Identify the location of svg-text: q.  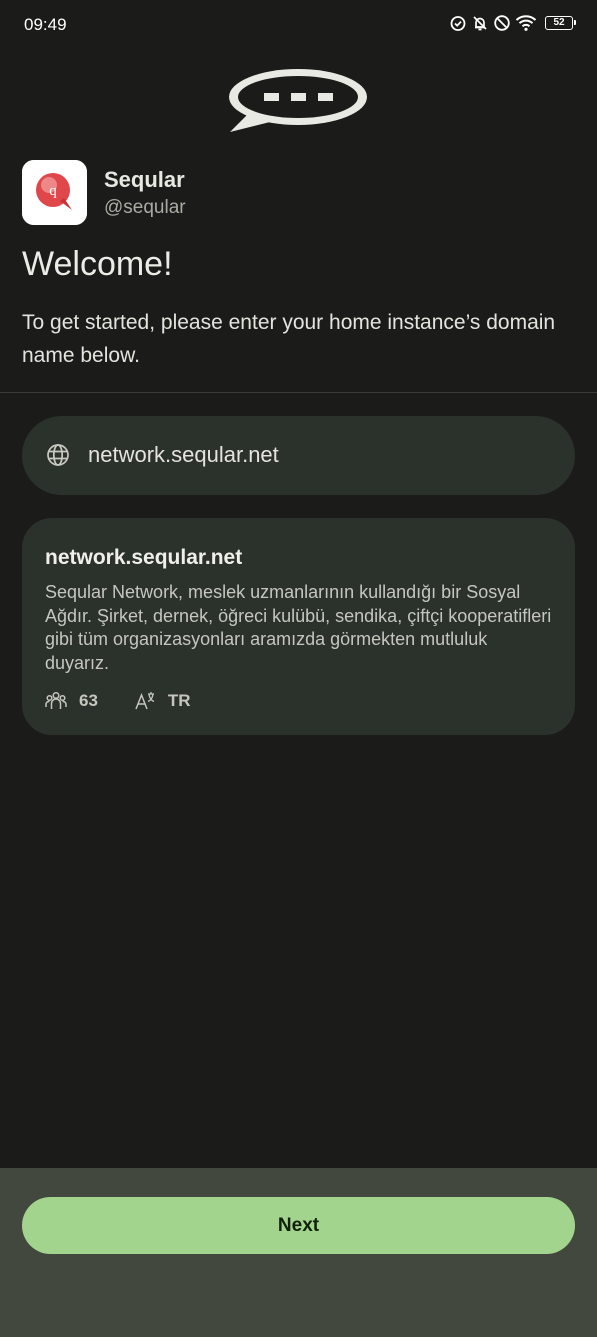
(53, 191).